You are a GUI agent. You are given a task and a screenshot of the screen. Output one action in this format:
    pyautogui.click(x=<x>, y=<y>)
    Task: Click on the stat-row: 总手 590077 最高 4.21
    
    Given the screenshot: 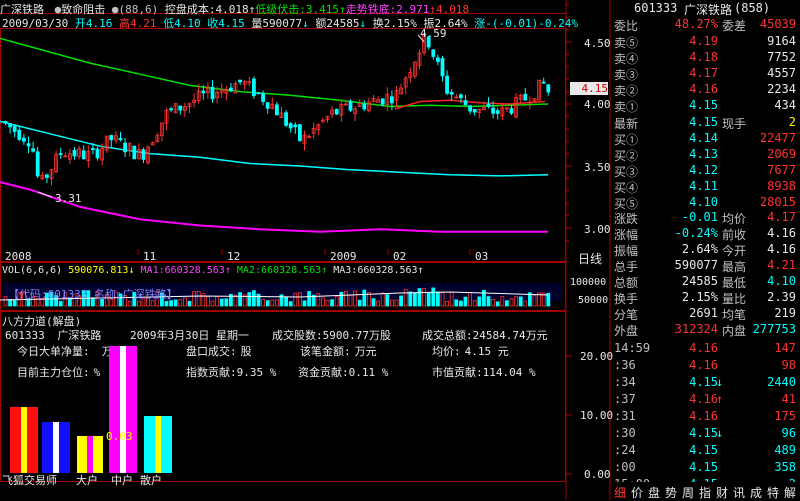 What is the action you would take?
    pyautogui.click(x=705, y=266)
    